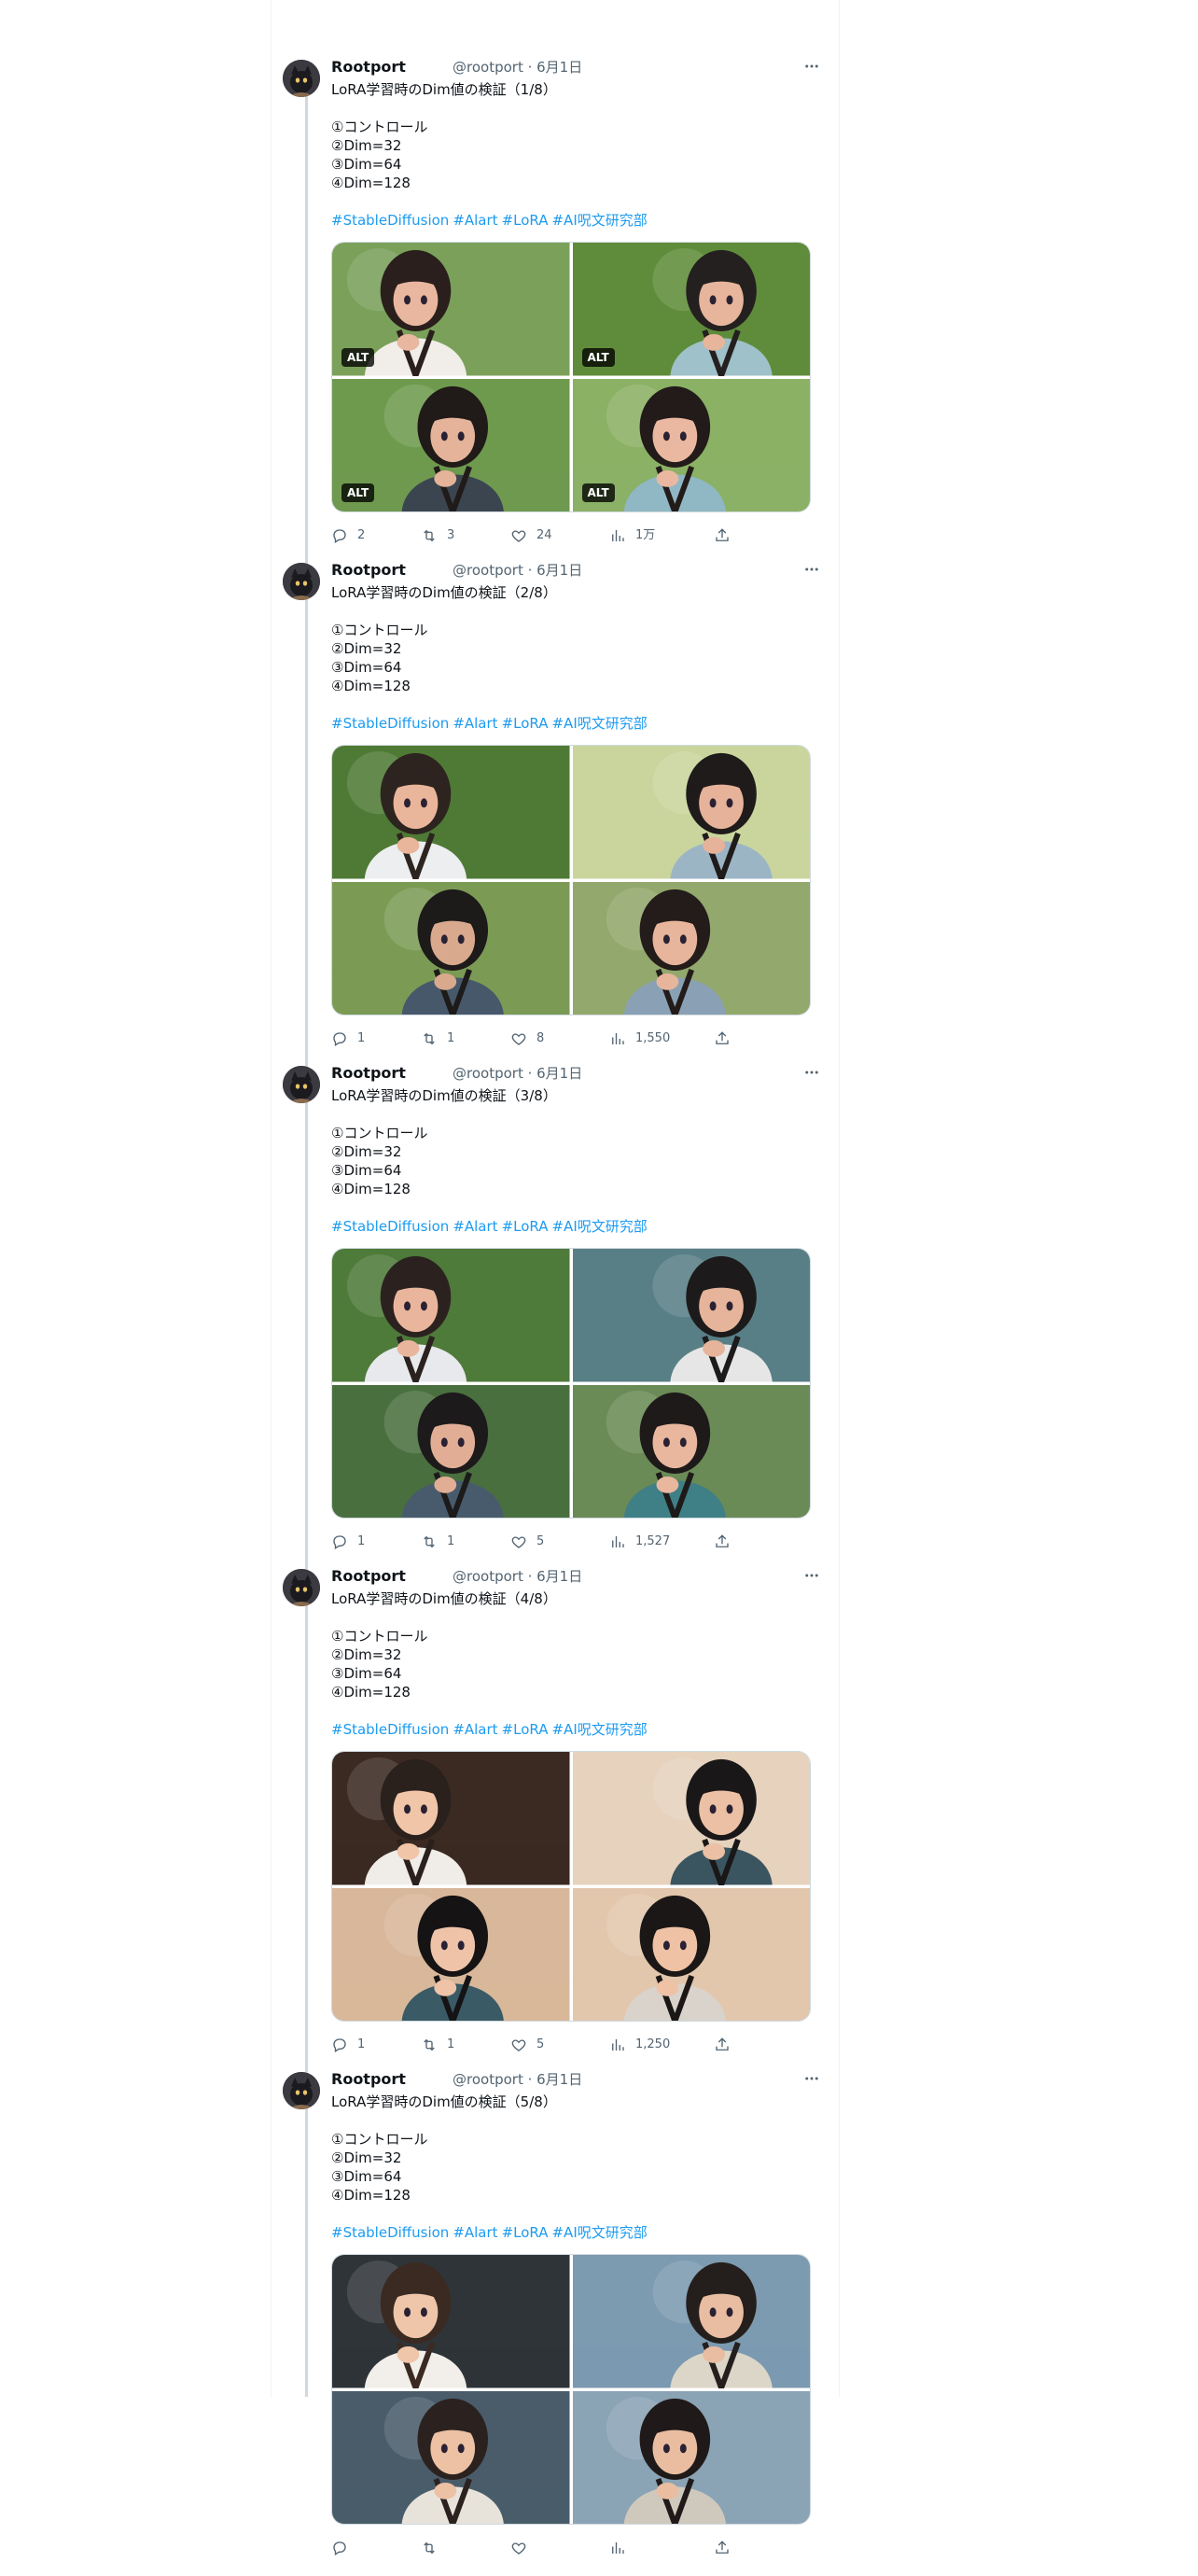 This screenshot has height=2576, width=1198. Describe the element at coordinates (348, 536) in the screenshot. I see `reply-button: 2` at that location.